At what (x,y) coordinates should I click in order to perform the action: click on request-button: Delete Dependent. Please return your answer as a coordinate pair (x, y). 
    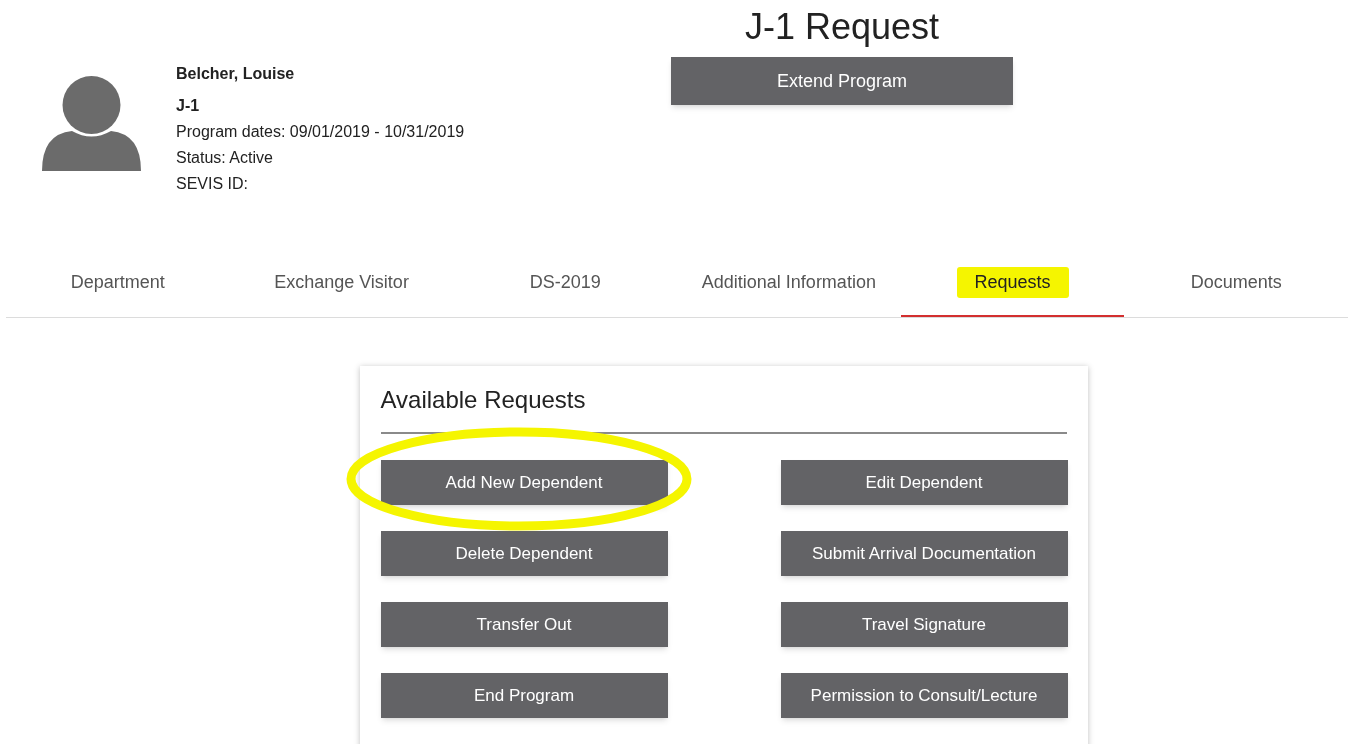
    Looking at the image, I should click on (524, 553).